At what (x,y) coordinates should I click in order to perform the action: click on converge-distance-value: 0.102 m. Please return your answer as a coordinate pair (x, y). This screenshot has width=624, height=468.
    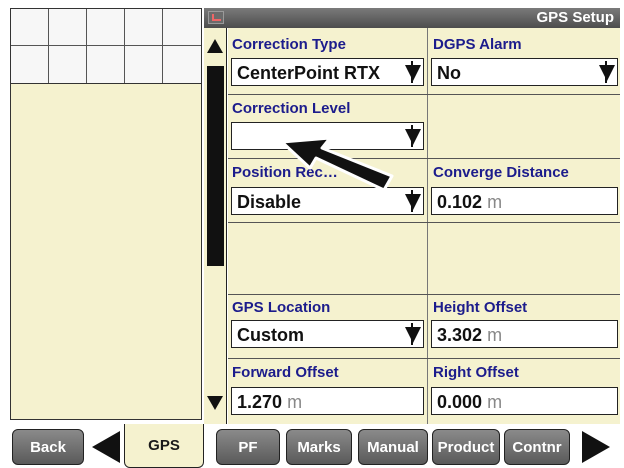
    Looking at the image, I should click on (469, 202).